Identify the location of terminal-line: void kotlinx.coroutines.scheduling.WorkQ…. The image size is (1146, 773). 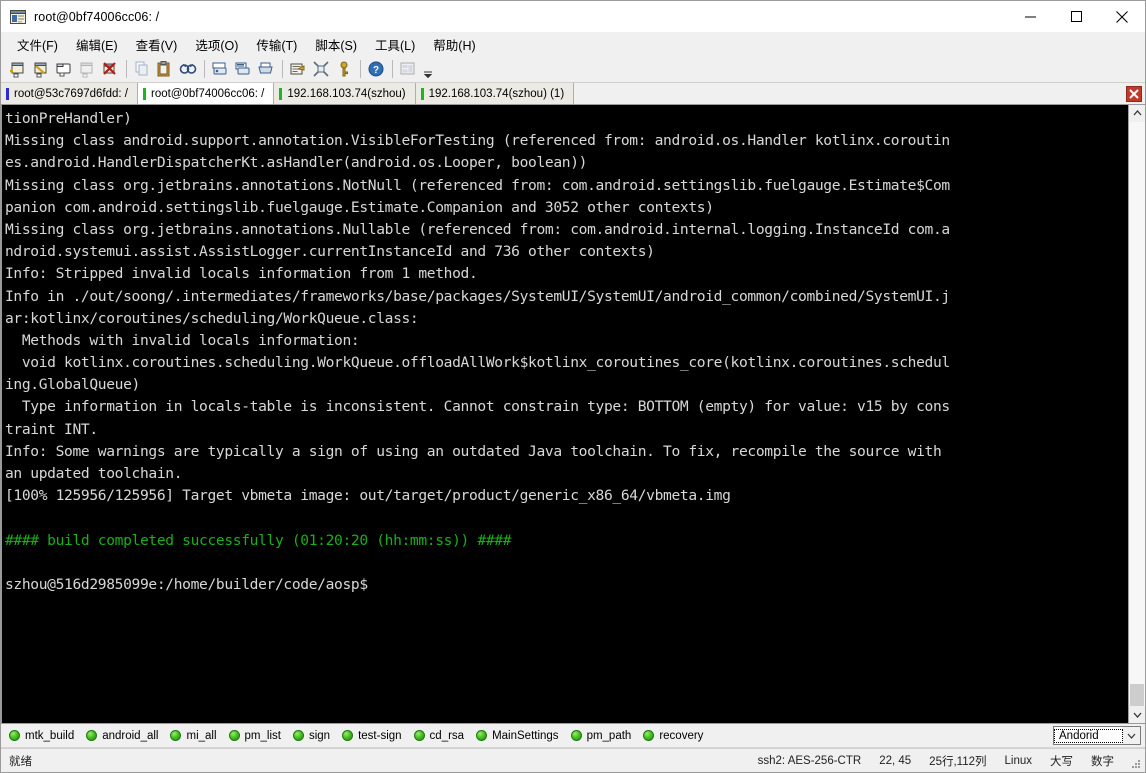
(477, 363).